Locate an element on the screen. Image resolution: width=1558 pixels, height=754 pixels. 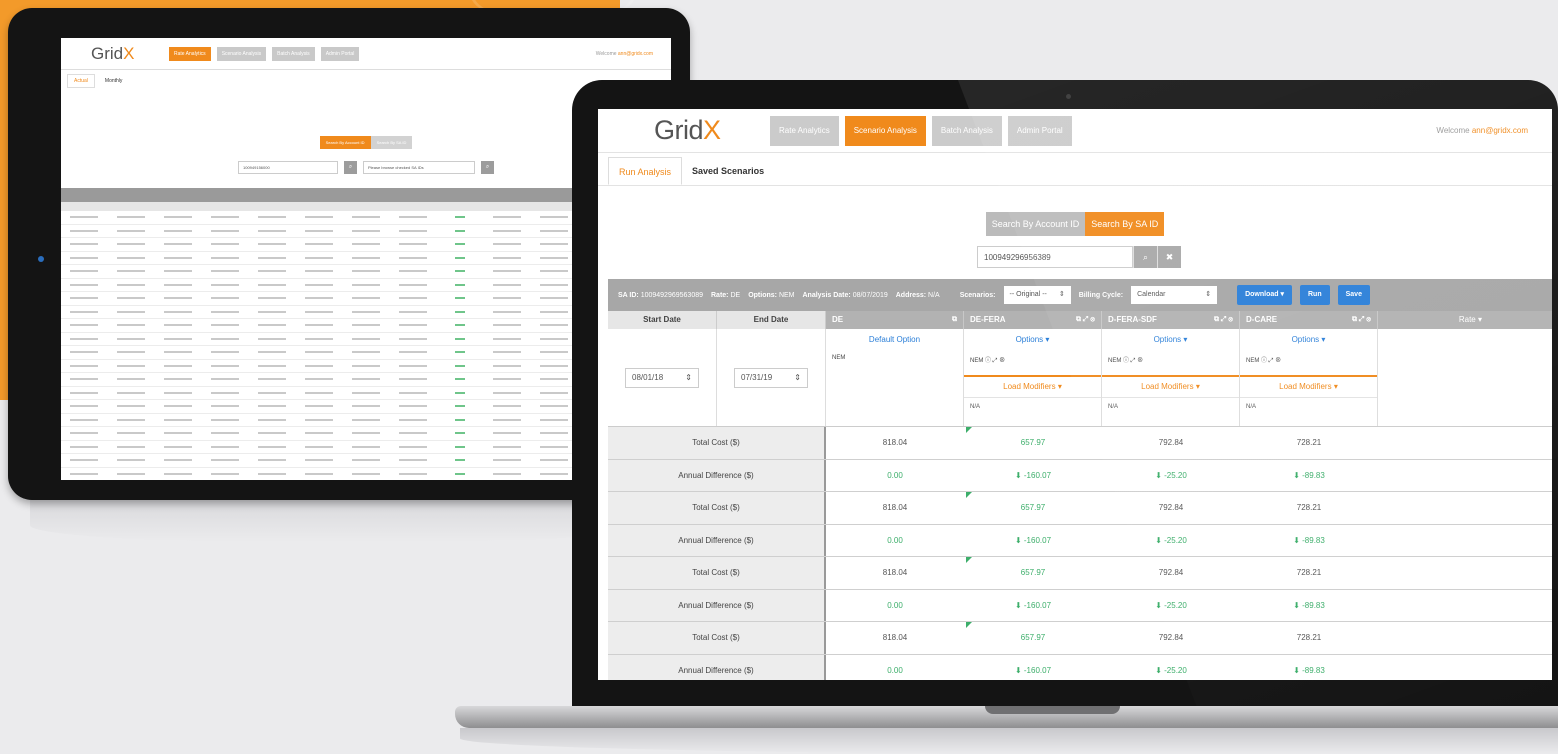
export-icon: ⧉ is located at coordinates (954, 320).